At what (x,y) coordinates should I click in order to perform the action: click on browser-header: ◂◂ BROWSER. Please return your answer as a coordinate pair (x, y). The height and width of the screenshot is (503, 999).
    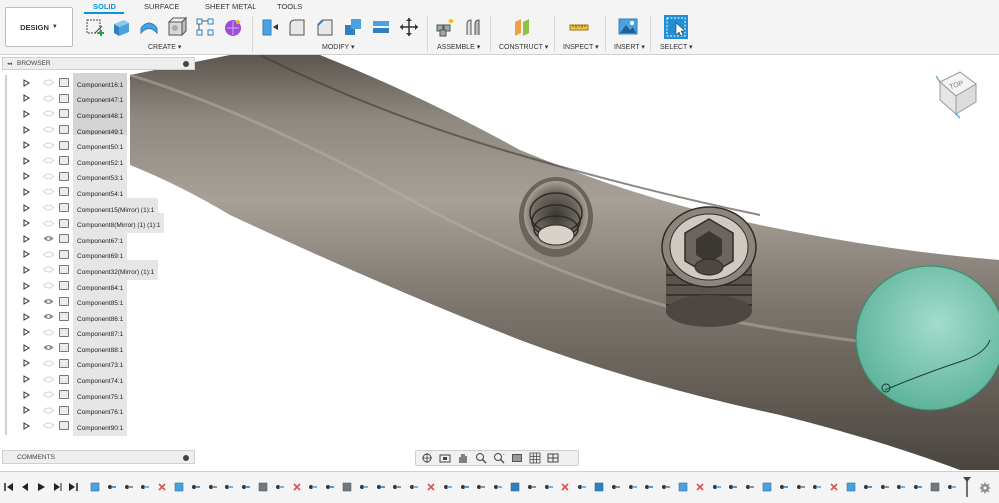
    Looking at the image, I should click on (98, 63).